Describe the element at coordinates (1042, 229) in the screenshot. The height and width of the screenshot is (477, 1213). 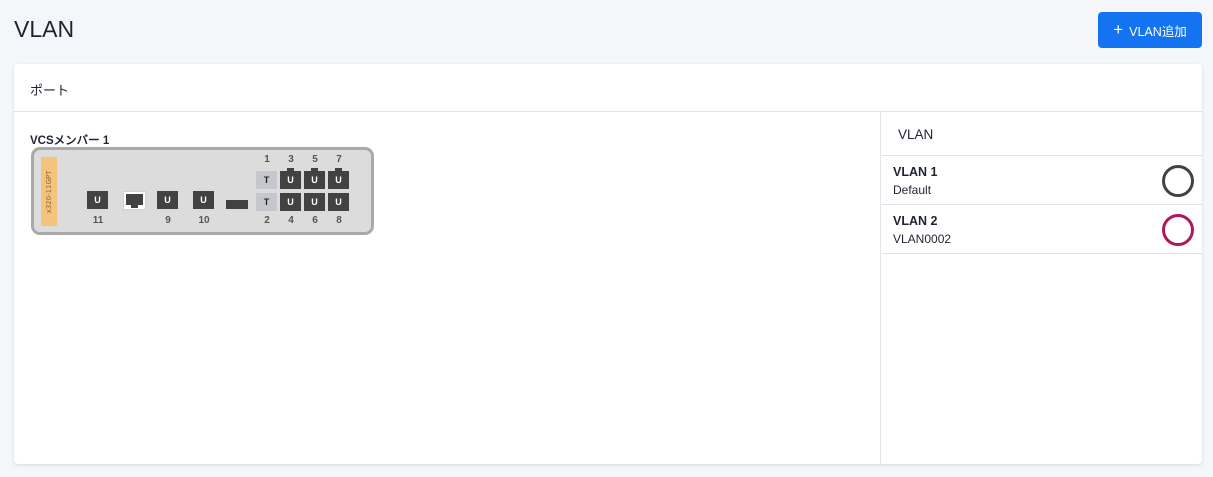
I see `vlan-list-item: VLAN 2 VLAN0002` at that location.